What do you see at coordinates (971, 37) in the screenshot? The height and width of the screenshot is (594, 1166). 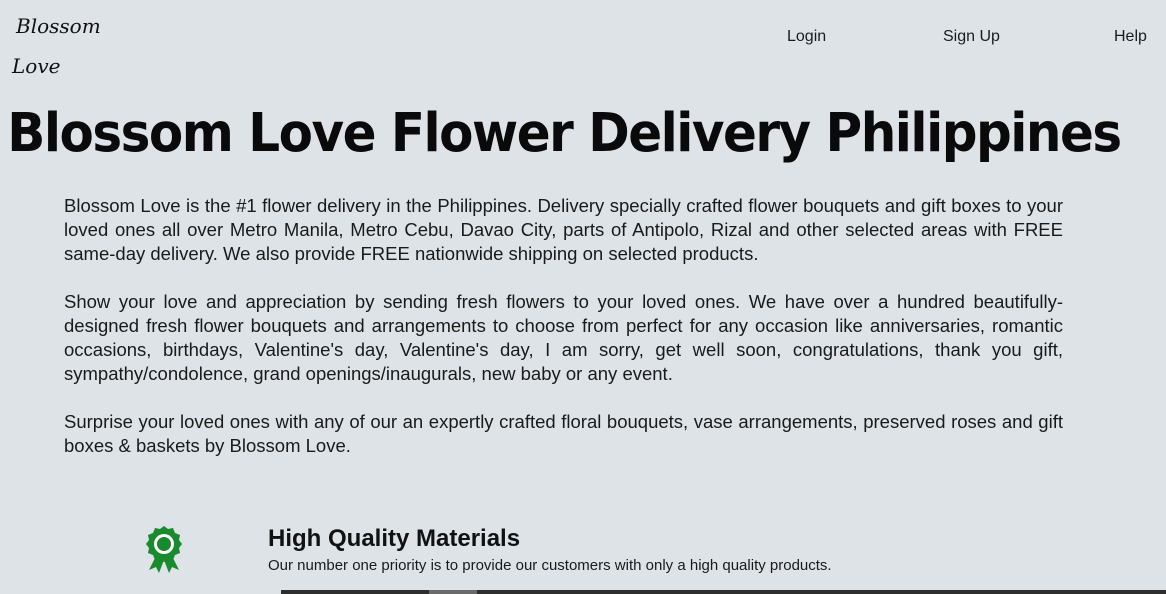 I see `nav-signup-link: Sign Up` at bounding box center [971, 37].